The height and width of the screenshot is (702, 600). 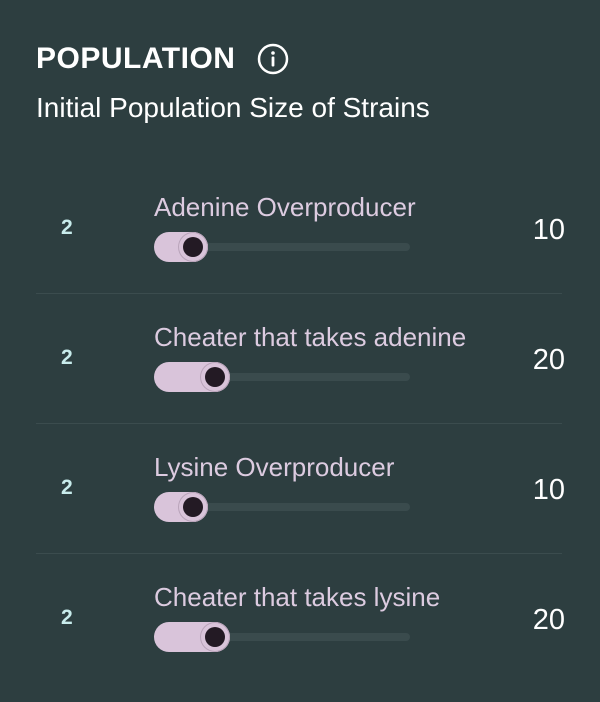 I want to click on panel-subtitle: Initial Population Size of Strains, so click(x=233, y=107).